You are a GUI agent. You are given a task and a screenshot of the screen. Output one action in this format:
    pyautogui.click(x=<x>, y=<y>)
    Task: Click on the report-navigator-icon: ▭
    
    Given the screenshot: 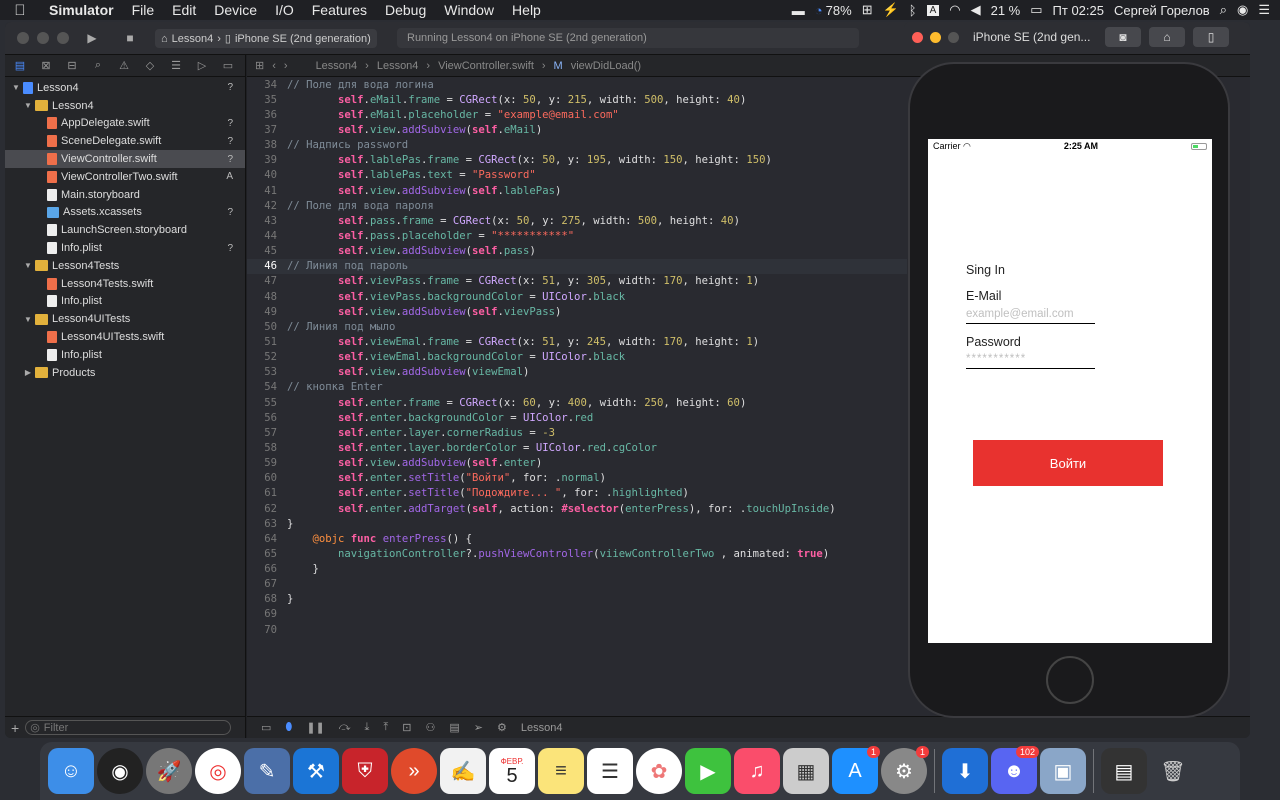 What is the action you would take?
    pyautogui.click(x=228, y=65)
    